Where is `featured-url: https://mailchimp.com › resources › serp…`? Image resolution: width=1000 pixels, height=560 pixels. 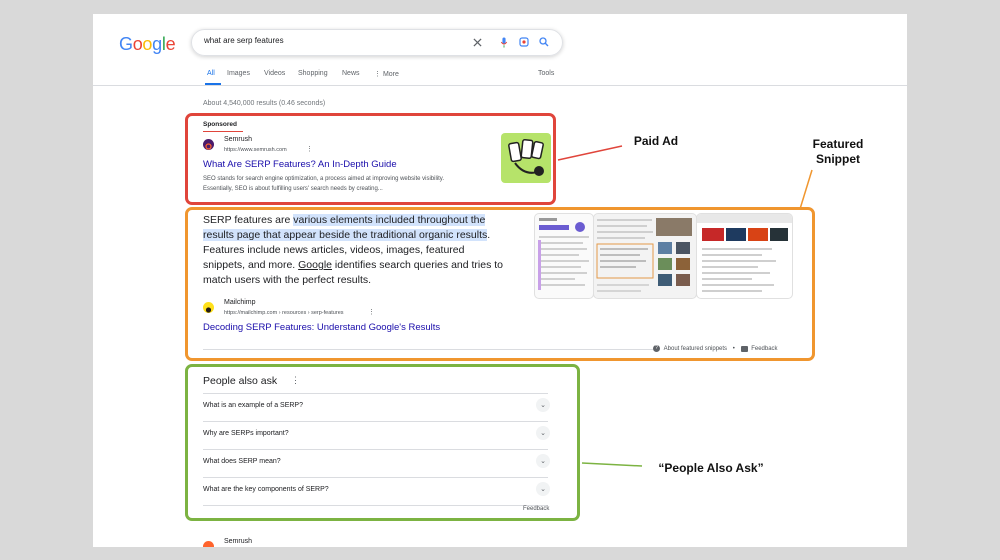
featured-url: https://mailchimp.com › resources › serp… is located at coordinates (284, 313).